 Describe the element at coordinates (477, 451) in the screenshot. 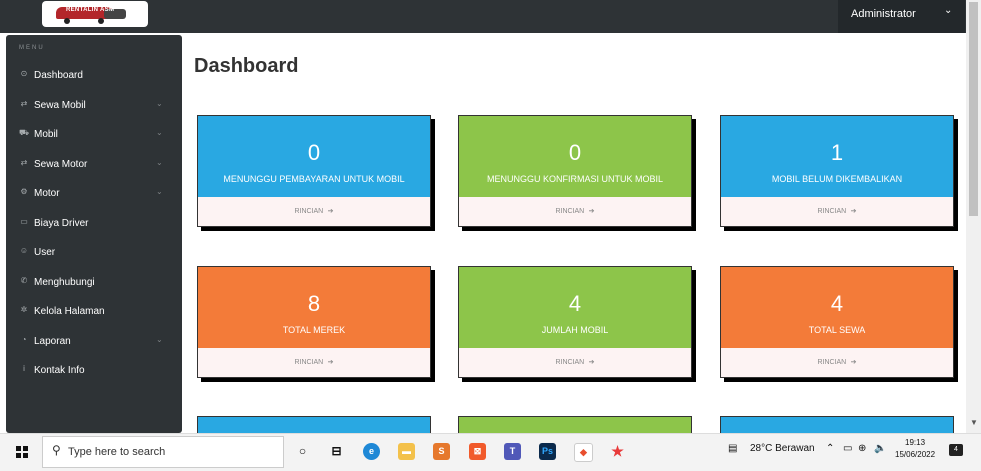

I see `xampp-icon: ⊠` at that location.